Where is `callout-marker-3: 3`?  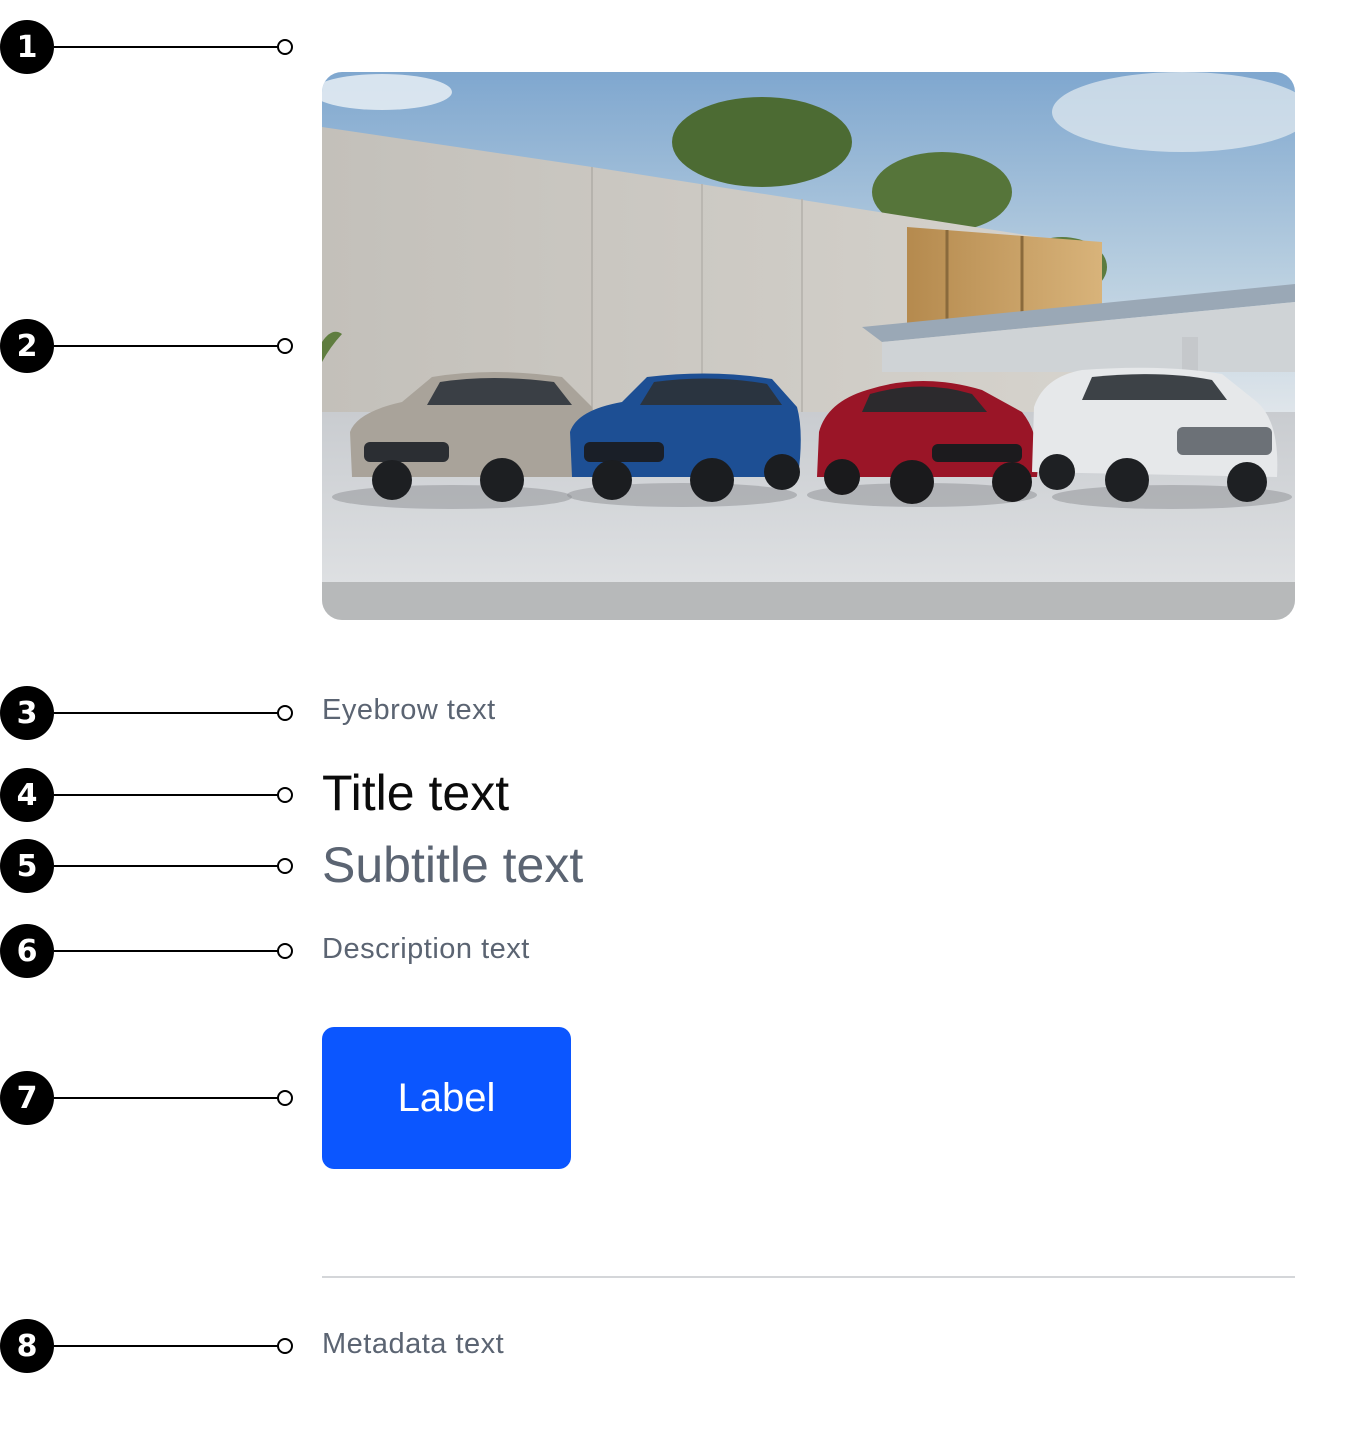
callout-marker-3: 3 is located at coordinates (150, 713).